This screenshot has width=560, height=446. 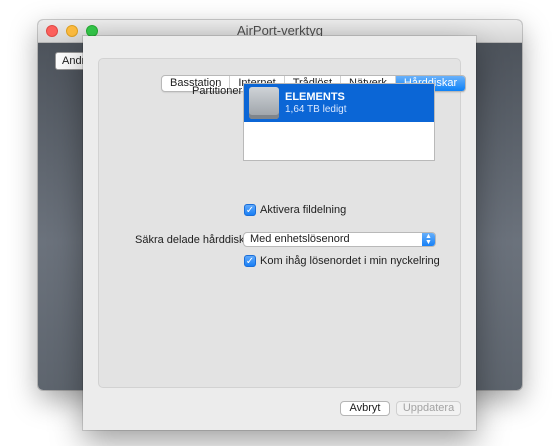 I want to click on cancel-button: Avbryt, so click(x=365, y=408).